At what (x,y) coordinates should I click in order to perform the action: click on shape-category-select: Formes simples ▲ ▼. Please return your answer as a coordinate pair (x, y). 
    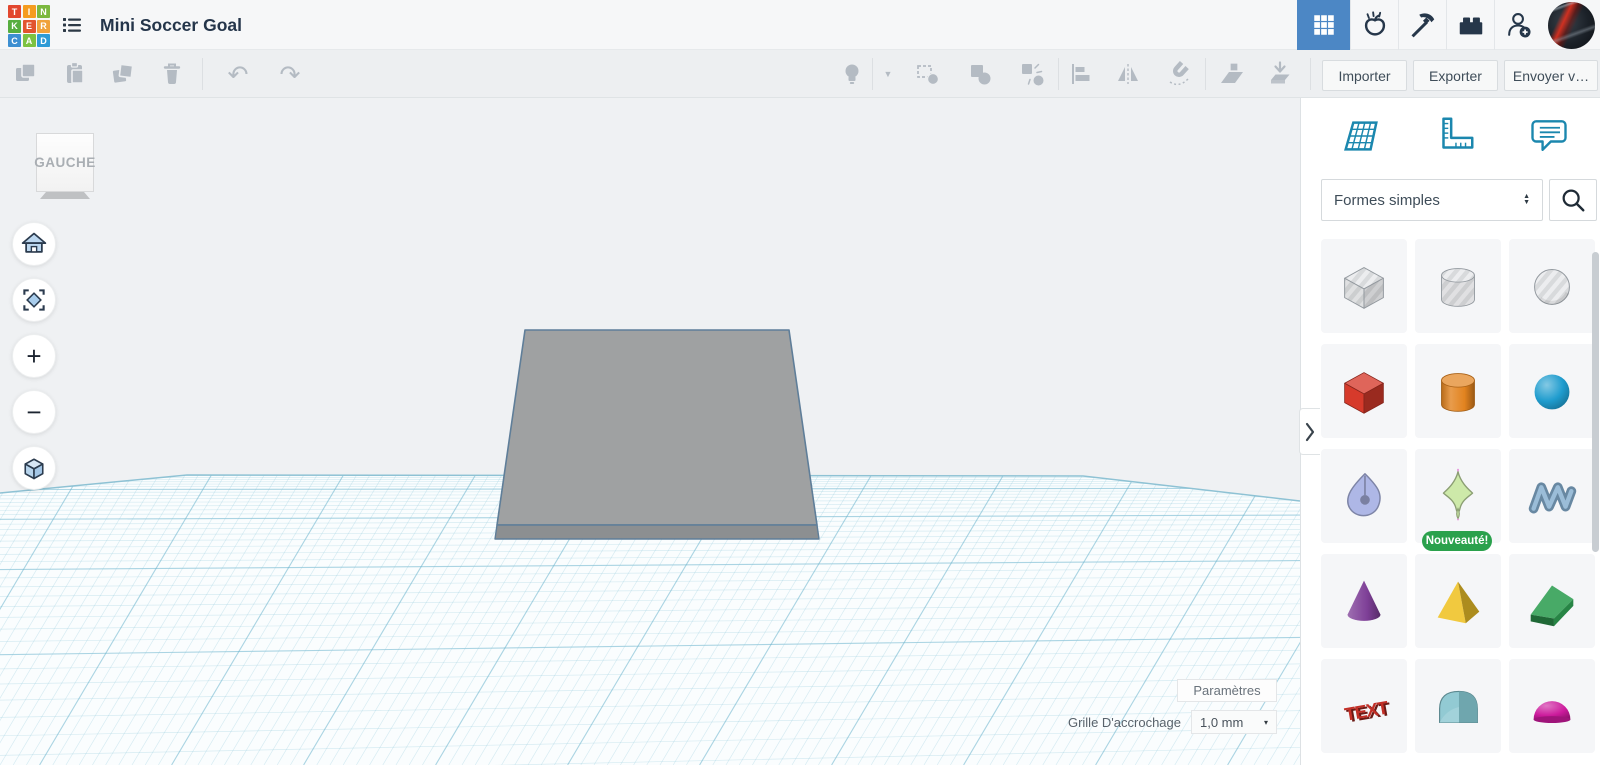
    Looking at the image, I should click on (1432, 200).